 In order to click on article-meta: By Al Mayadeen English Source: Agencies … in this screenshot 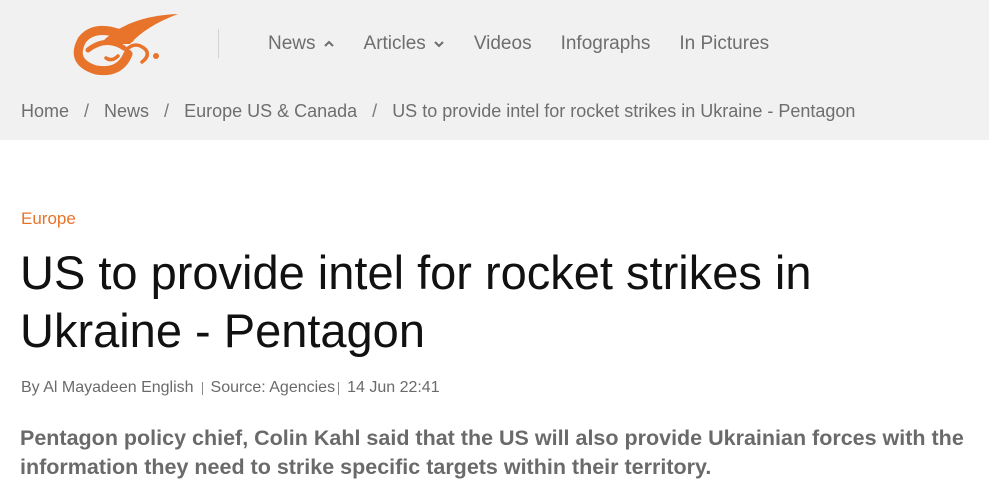, I will do `click(230, 388)`.